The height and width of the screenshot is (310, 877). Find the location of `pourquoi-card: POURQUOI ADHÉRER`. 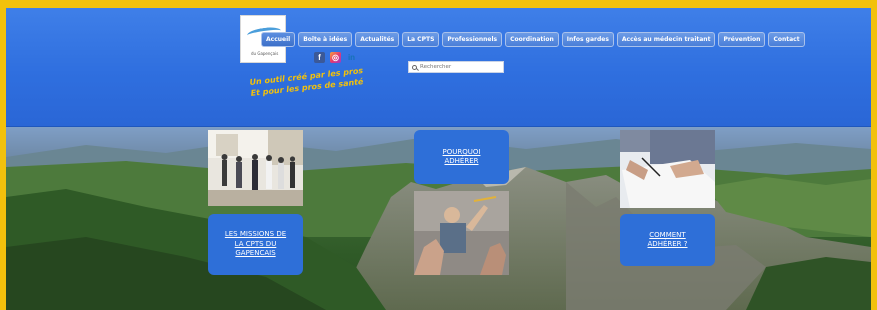

pourquoi-card: POURQUOI ADHÉRER is located at coordinates (461, 157).